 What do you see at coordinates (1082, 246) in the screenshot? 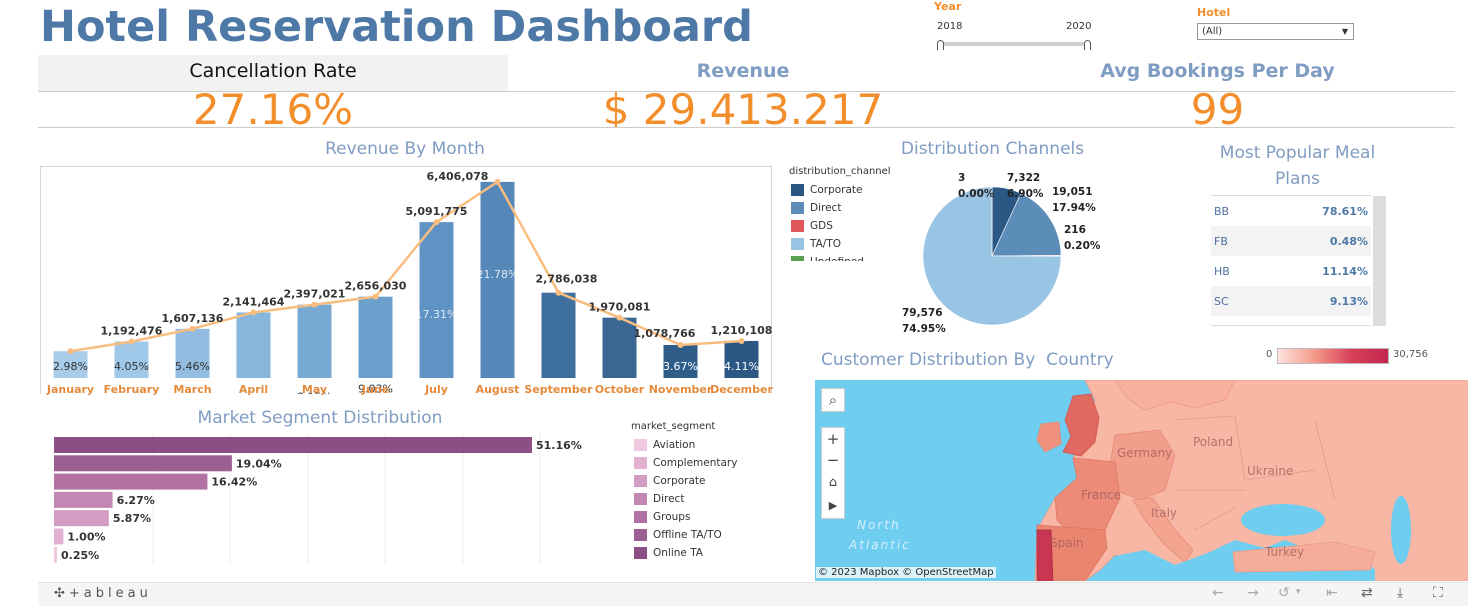
I see `pie-label-gds-pct: 0.20%` at bounding box center [1082, 246].